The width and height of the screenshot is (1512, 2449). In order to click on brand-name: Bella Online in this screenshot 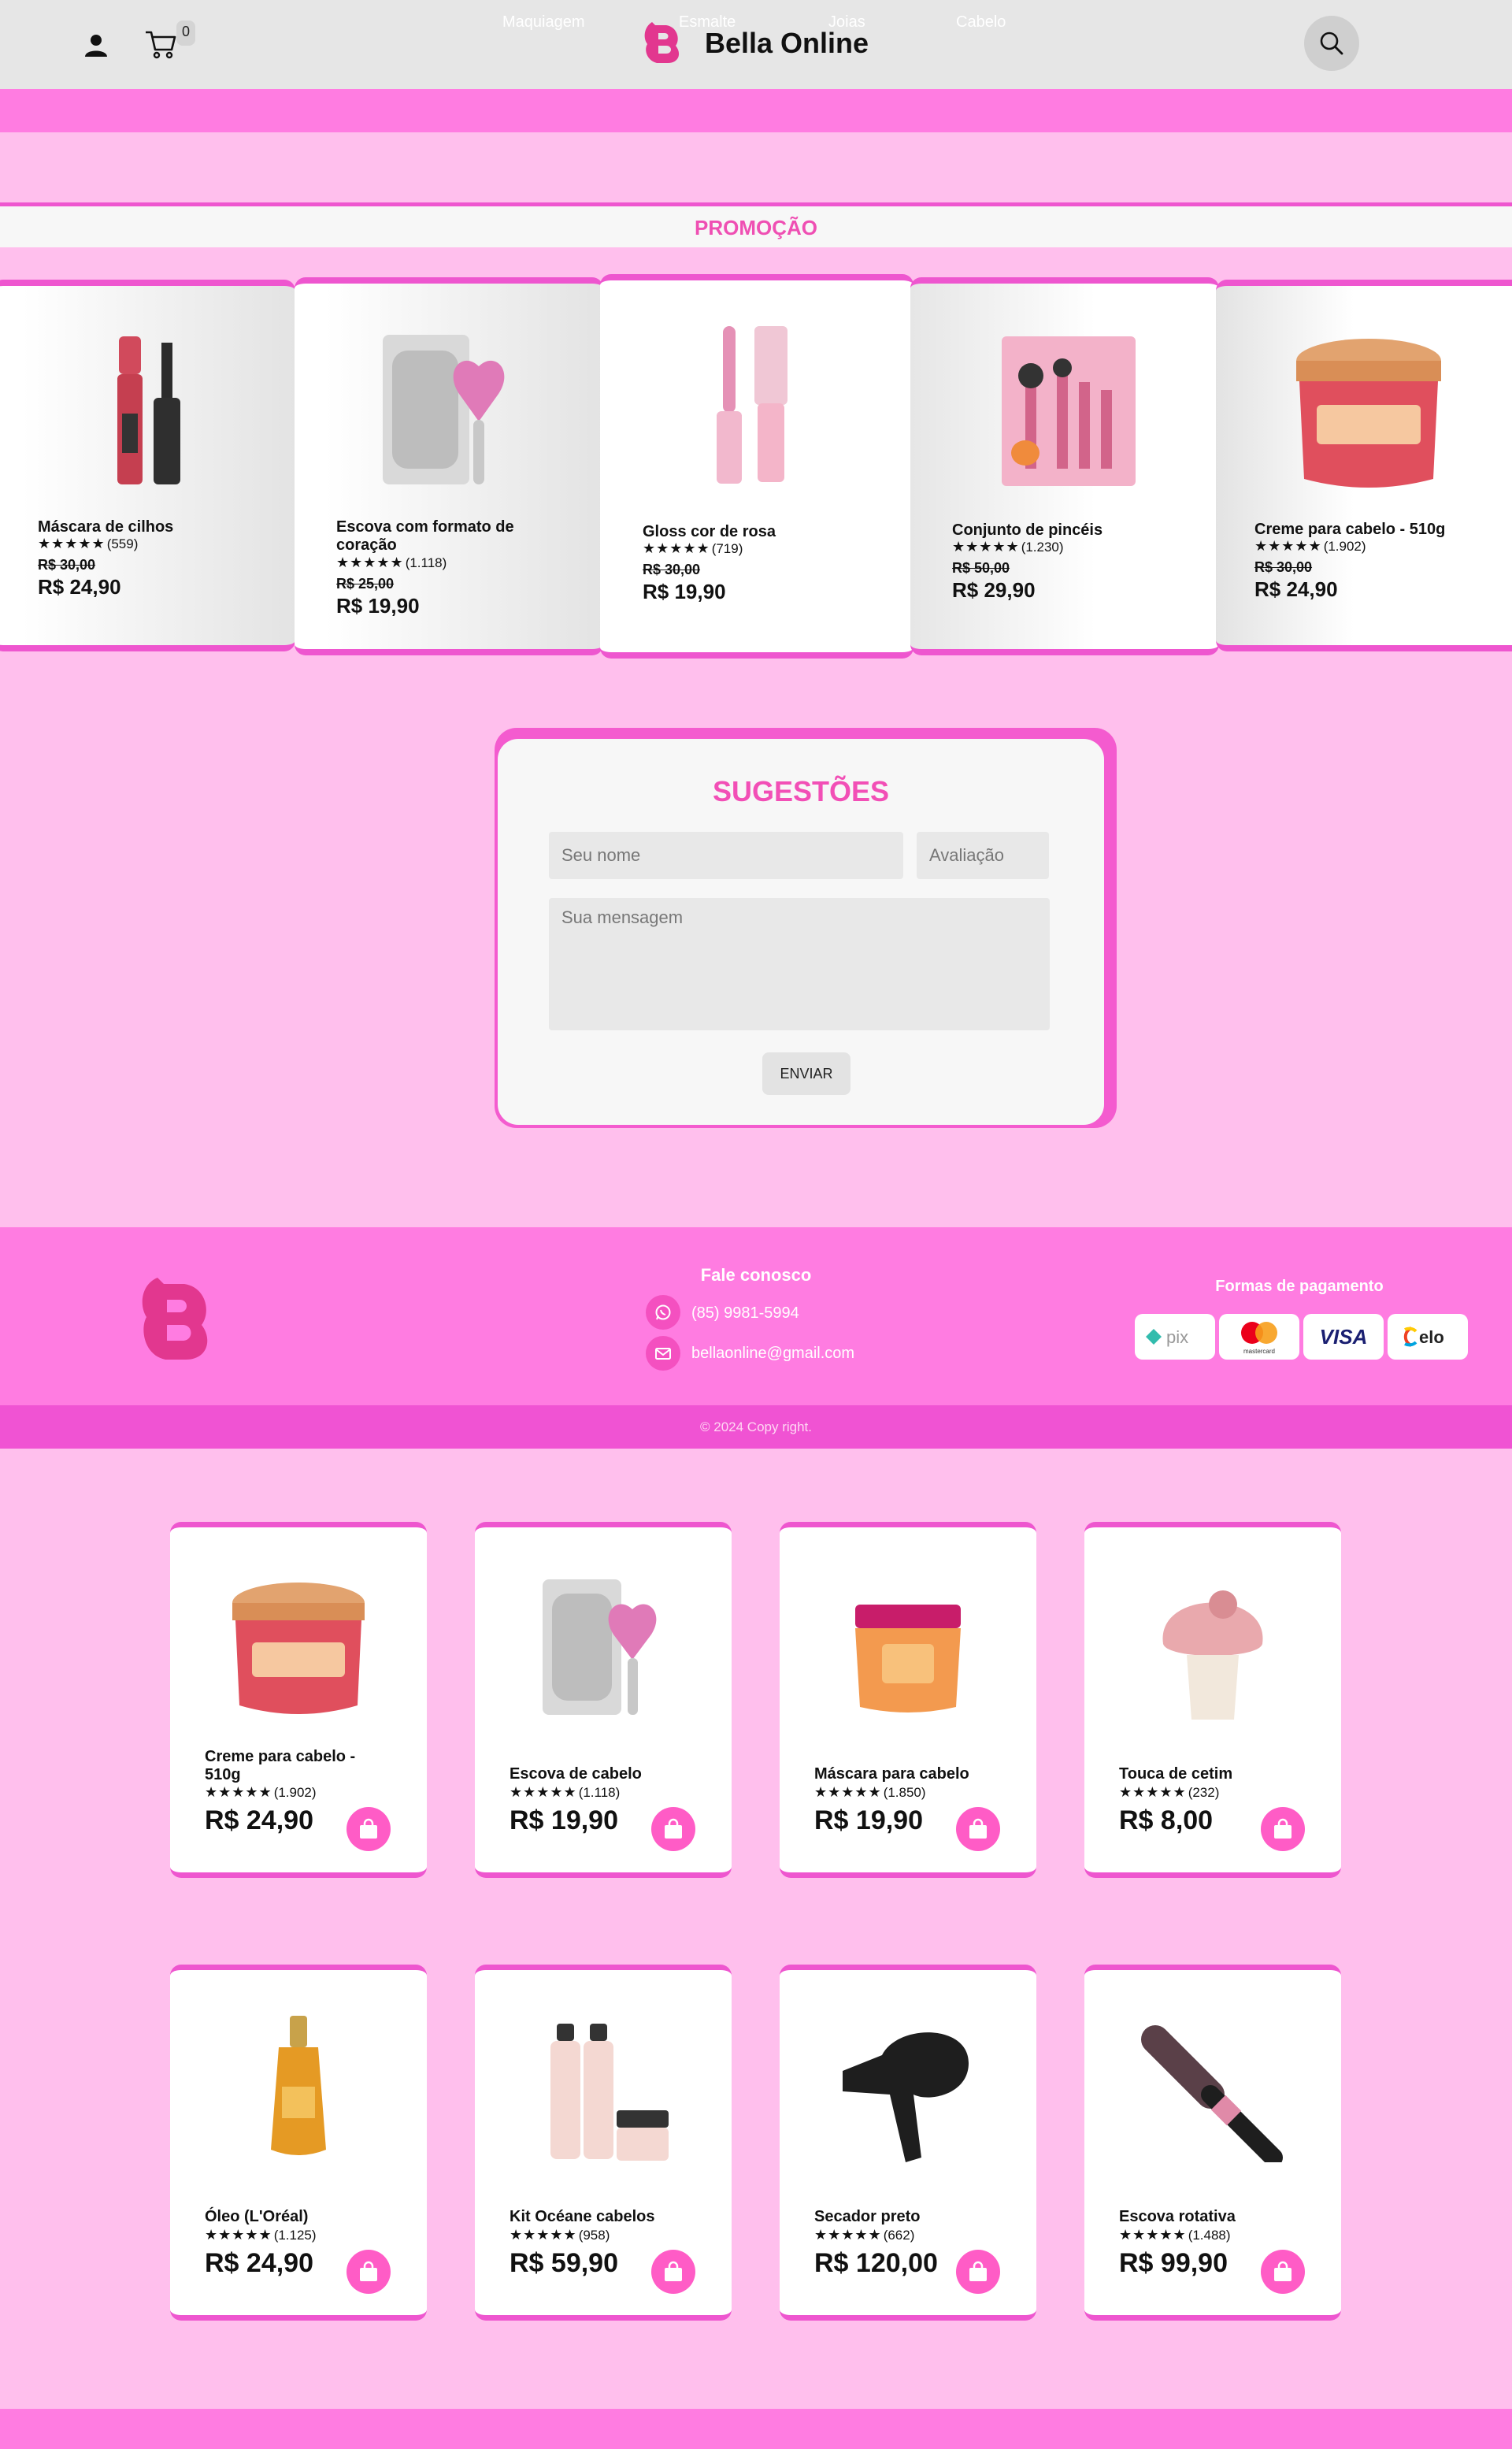, I will do `click(787, 43)`.